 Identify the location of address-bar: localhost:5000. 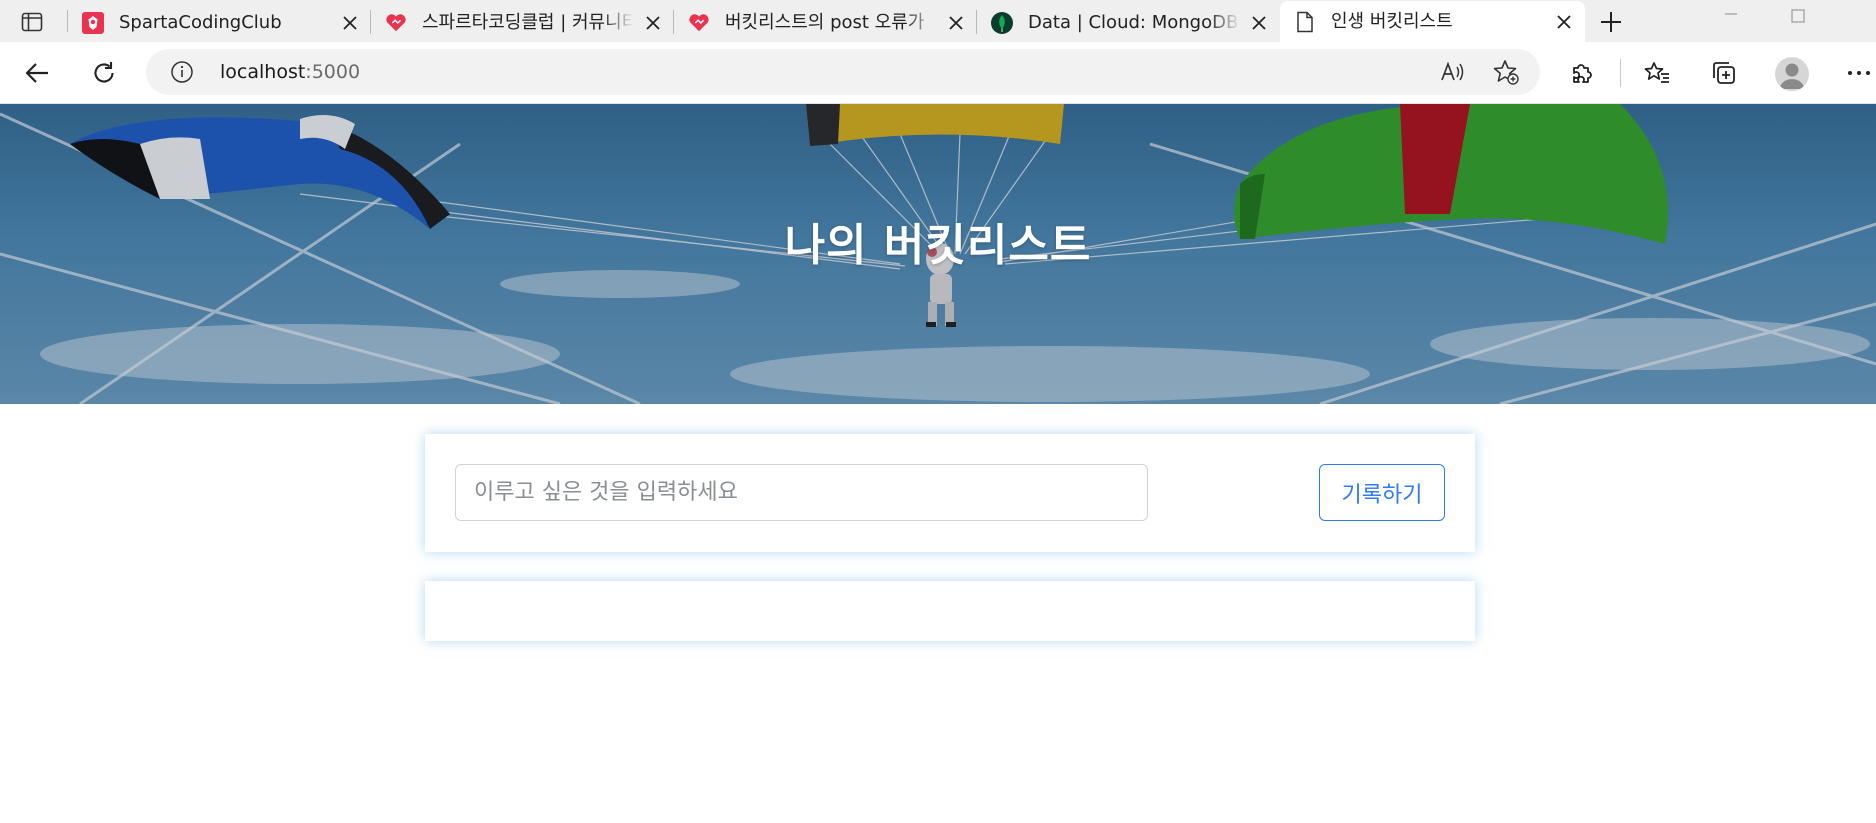
(843, 72).